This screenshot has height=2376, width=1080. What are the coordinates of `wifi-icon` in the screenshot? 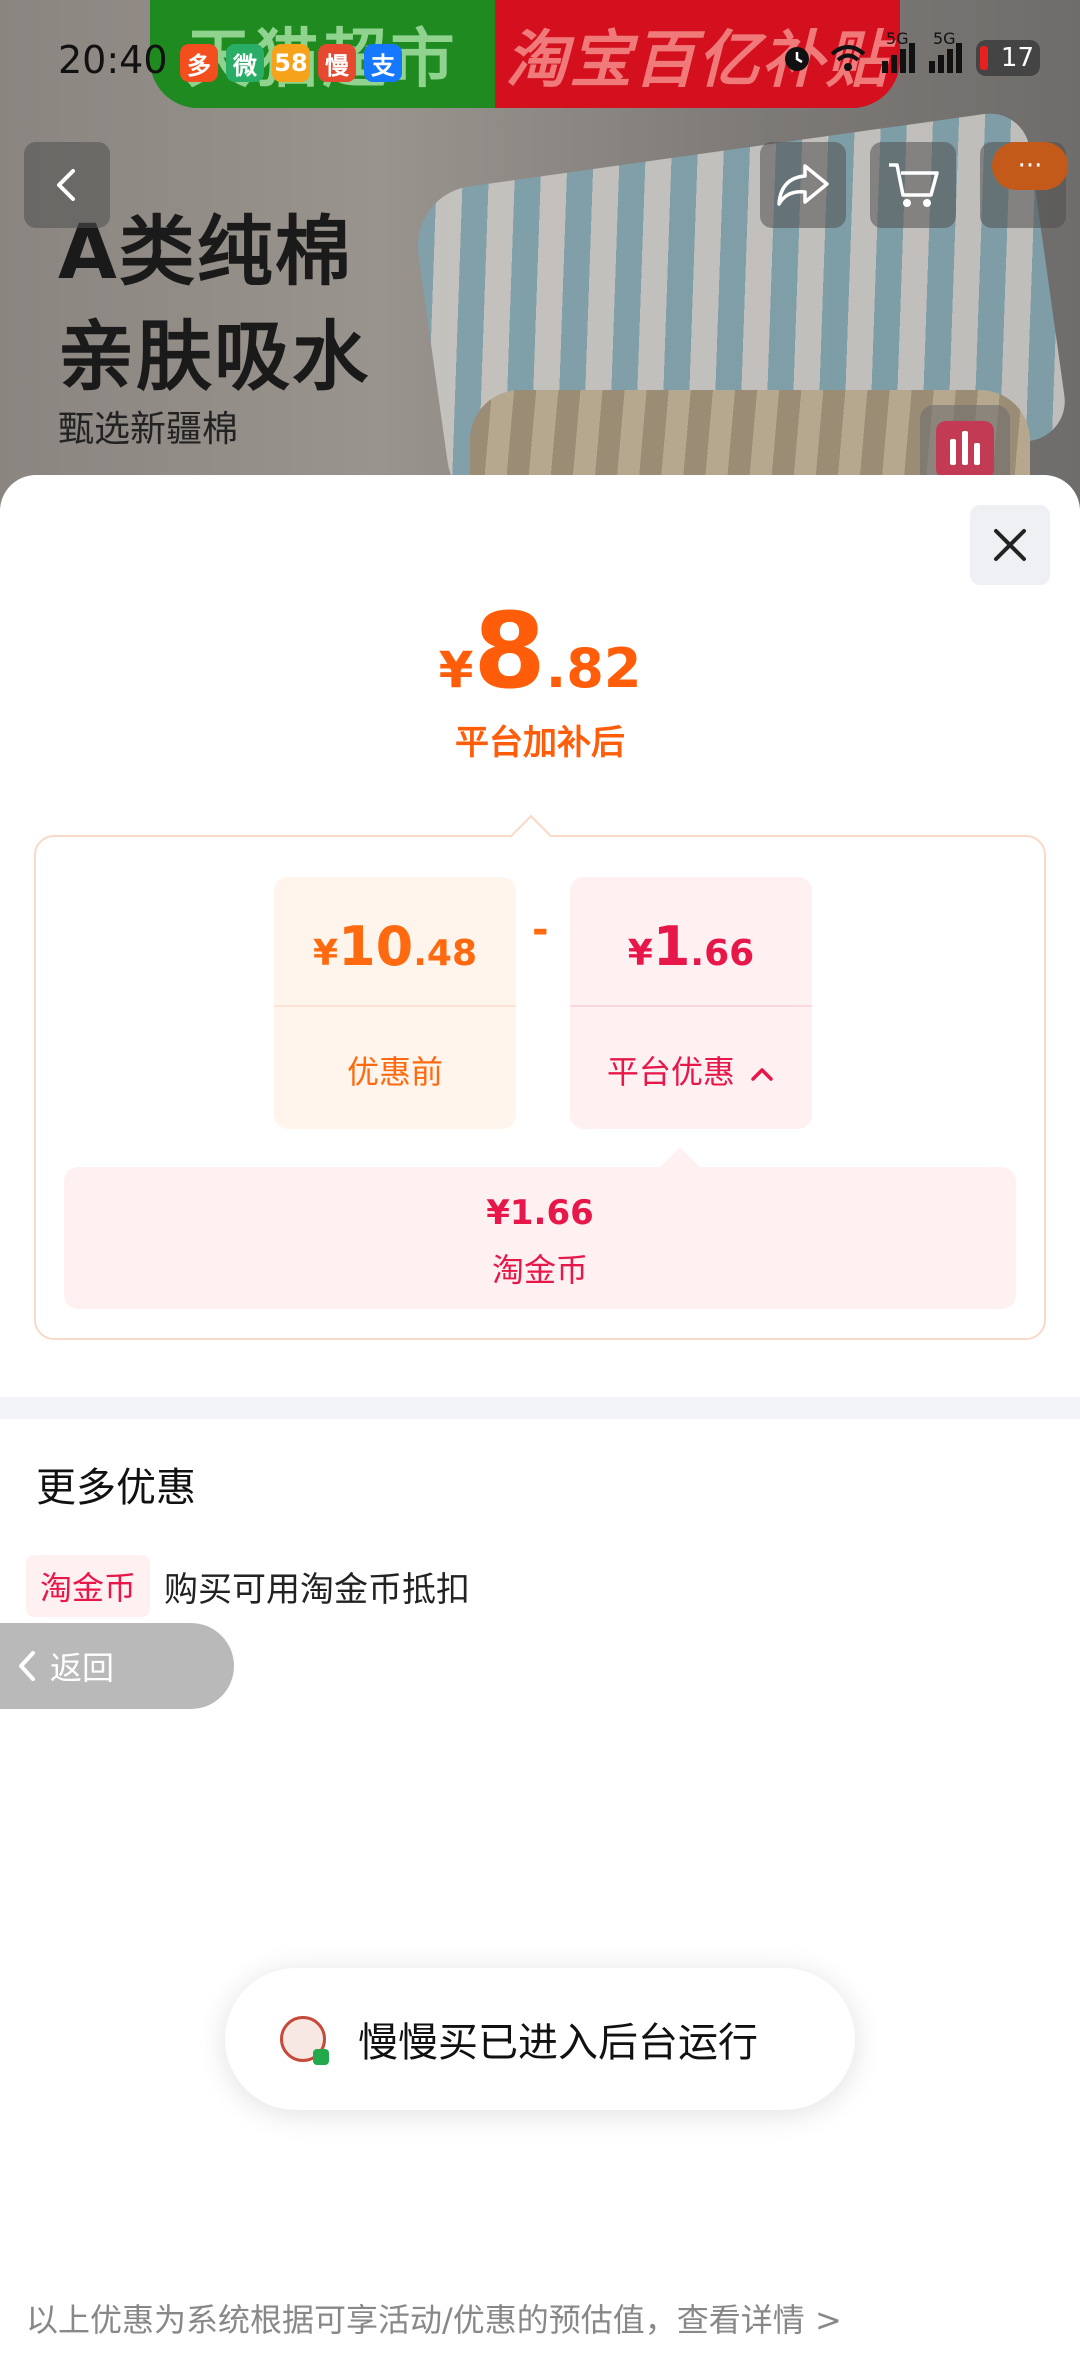 It's located at (848, 58).